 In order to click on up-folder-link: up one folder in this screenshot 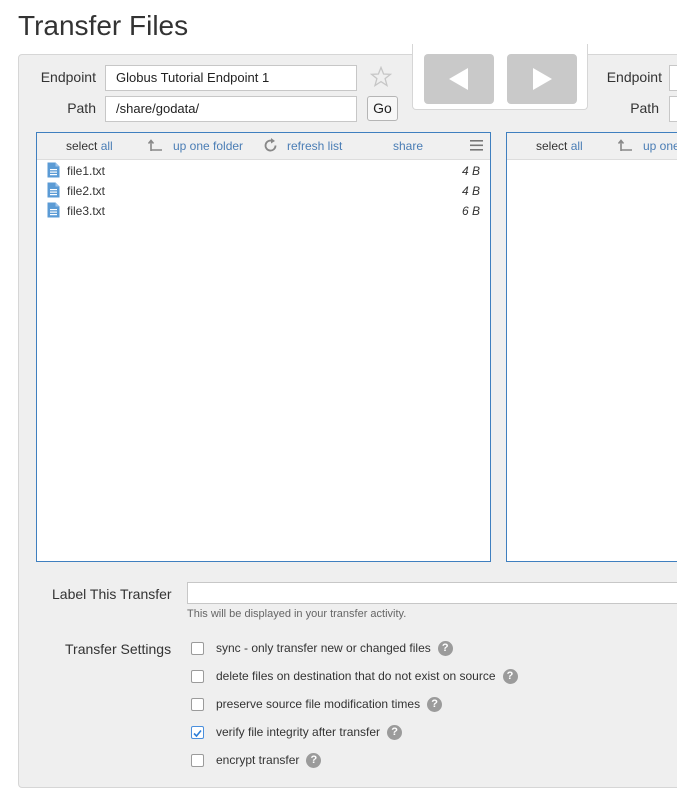, I will do `click(208, 146)`.